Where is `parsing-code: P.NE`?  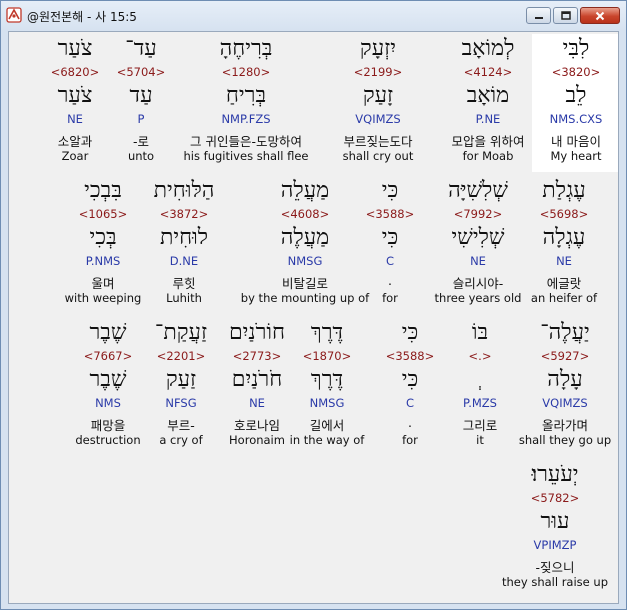
parsing-code: P.NE is located at coordinates (488, 119).